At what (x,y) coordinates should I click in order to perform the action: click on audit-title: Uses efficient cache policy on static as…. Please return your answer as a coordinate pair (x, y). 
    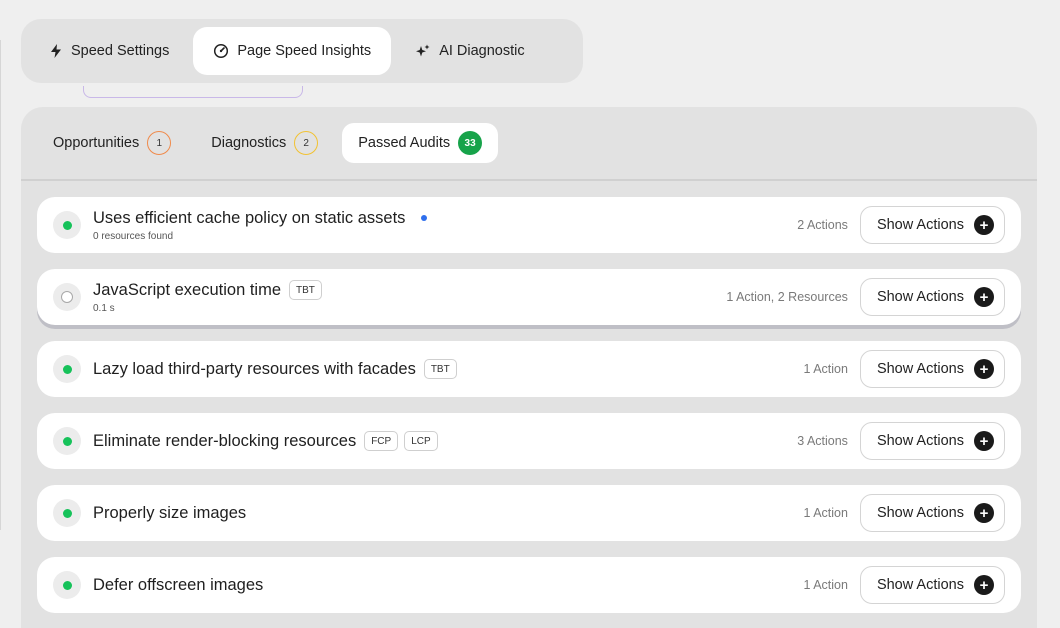
    Looking at the image, I should click on (249, 217).